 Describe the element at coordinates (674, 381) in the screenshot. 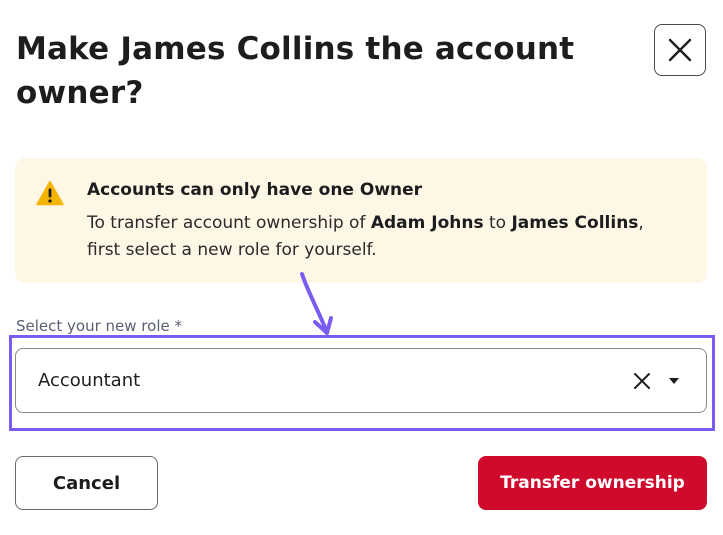

I see `caret-down-icon` at that location.